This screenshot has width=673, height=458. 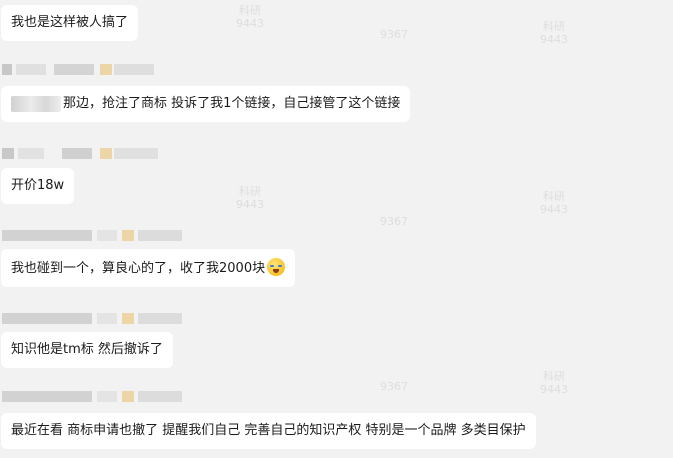 I want to click on message-text: 知识他是tm标 然后撤诉了, so click(x=87, y=349).